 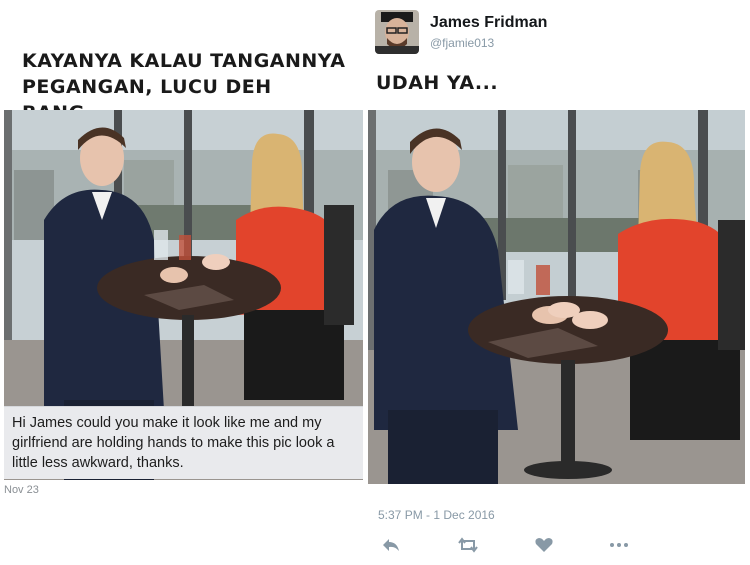 I want to click on like-icon, so click(x=544, y=545).